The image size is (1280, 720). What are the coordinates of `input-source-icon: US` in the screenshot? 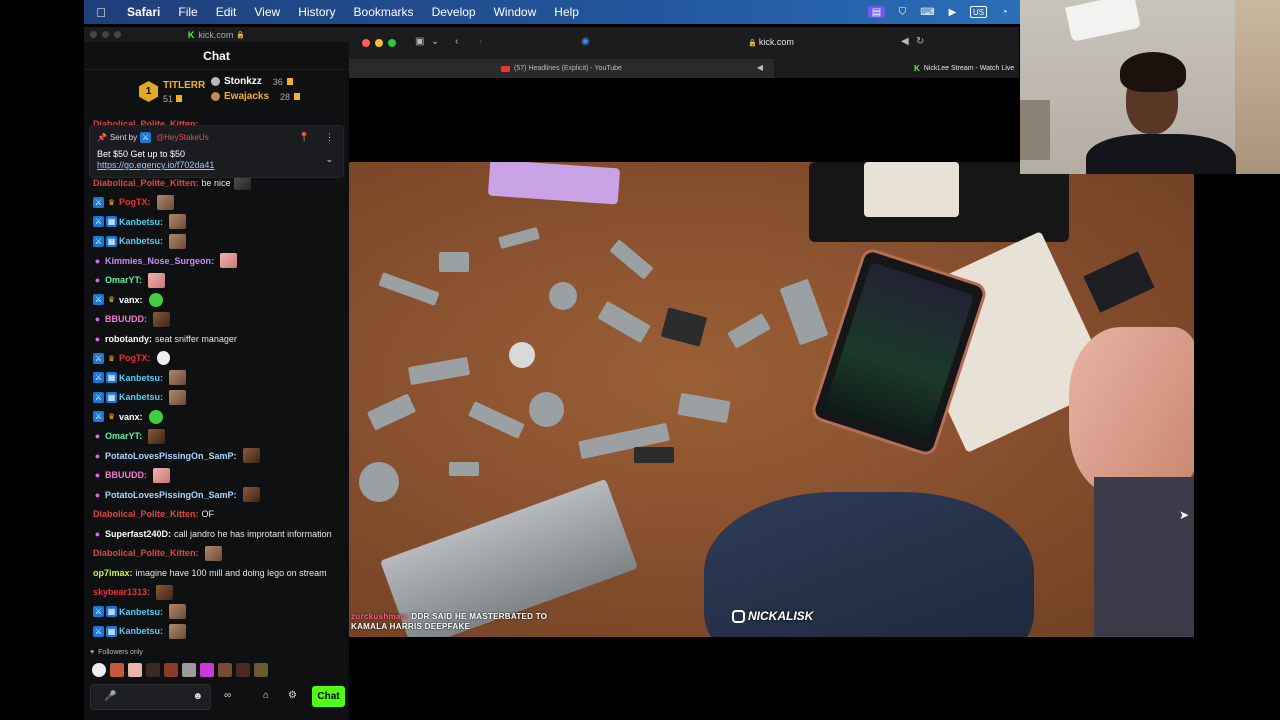 It's located at (978, 12).